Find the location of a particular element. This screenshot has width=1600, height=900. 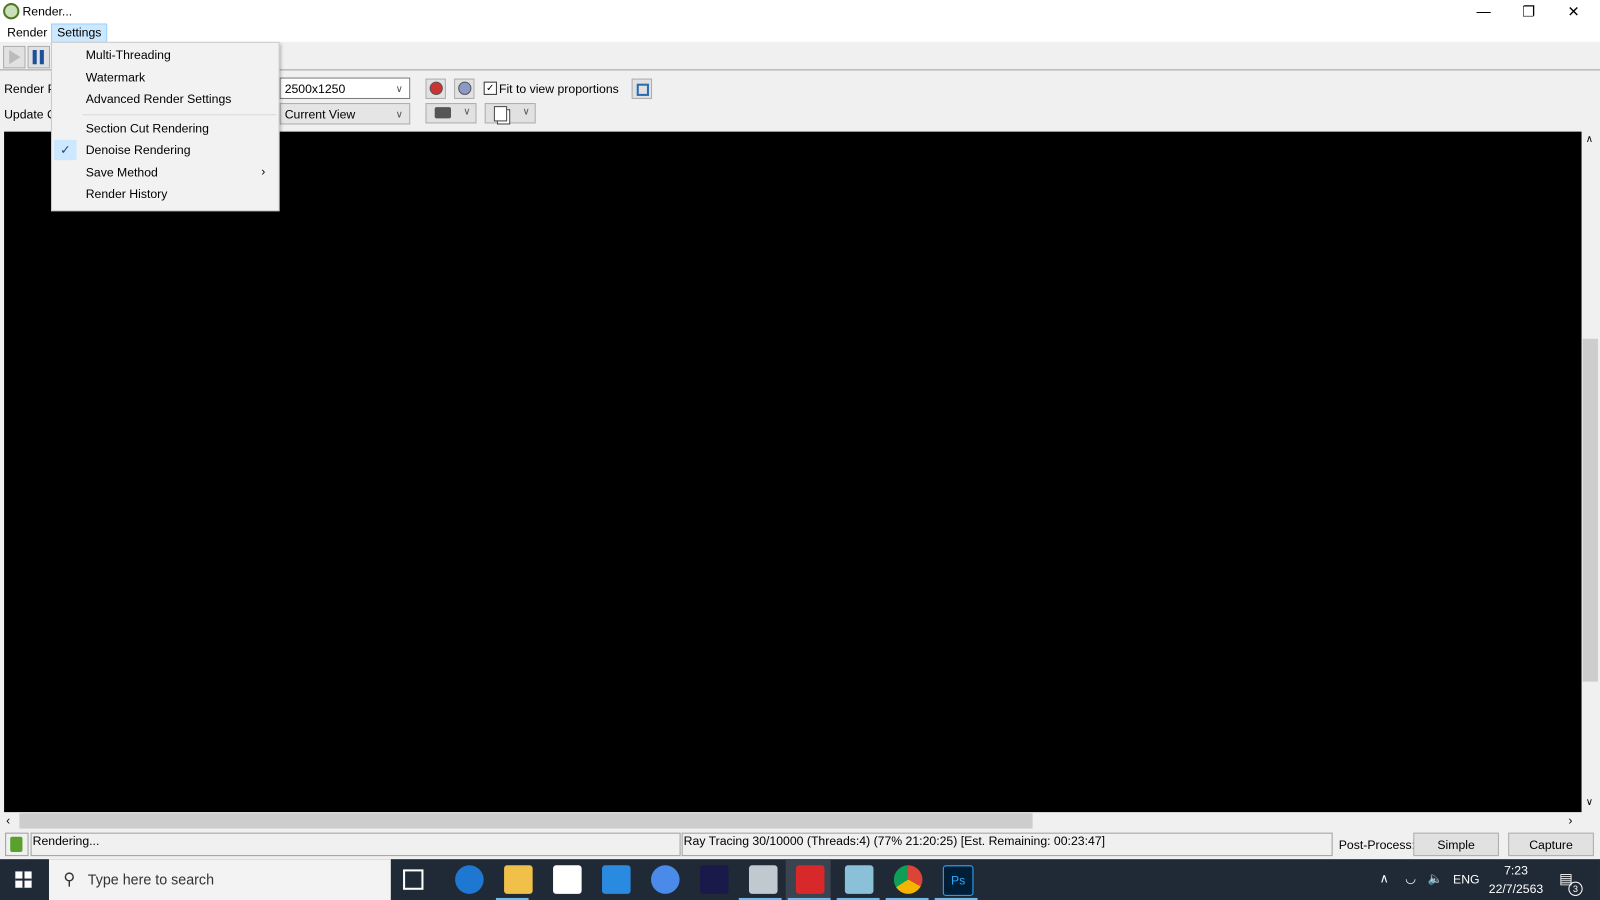

search-placeholder: Type here to search is located at coordinates (151, 879).